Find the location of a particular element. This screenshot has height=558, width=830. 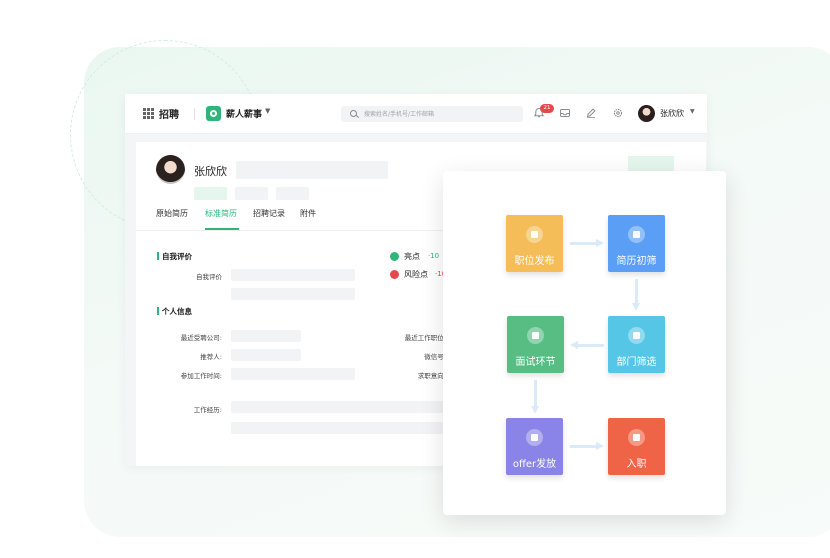

flow-step-department-screening: 部门筛选 is located at coordinates (636, 344).